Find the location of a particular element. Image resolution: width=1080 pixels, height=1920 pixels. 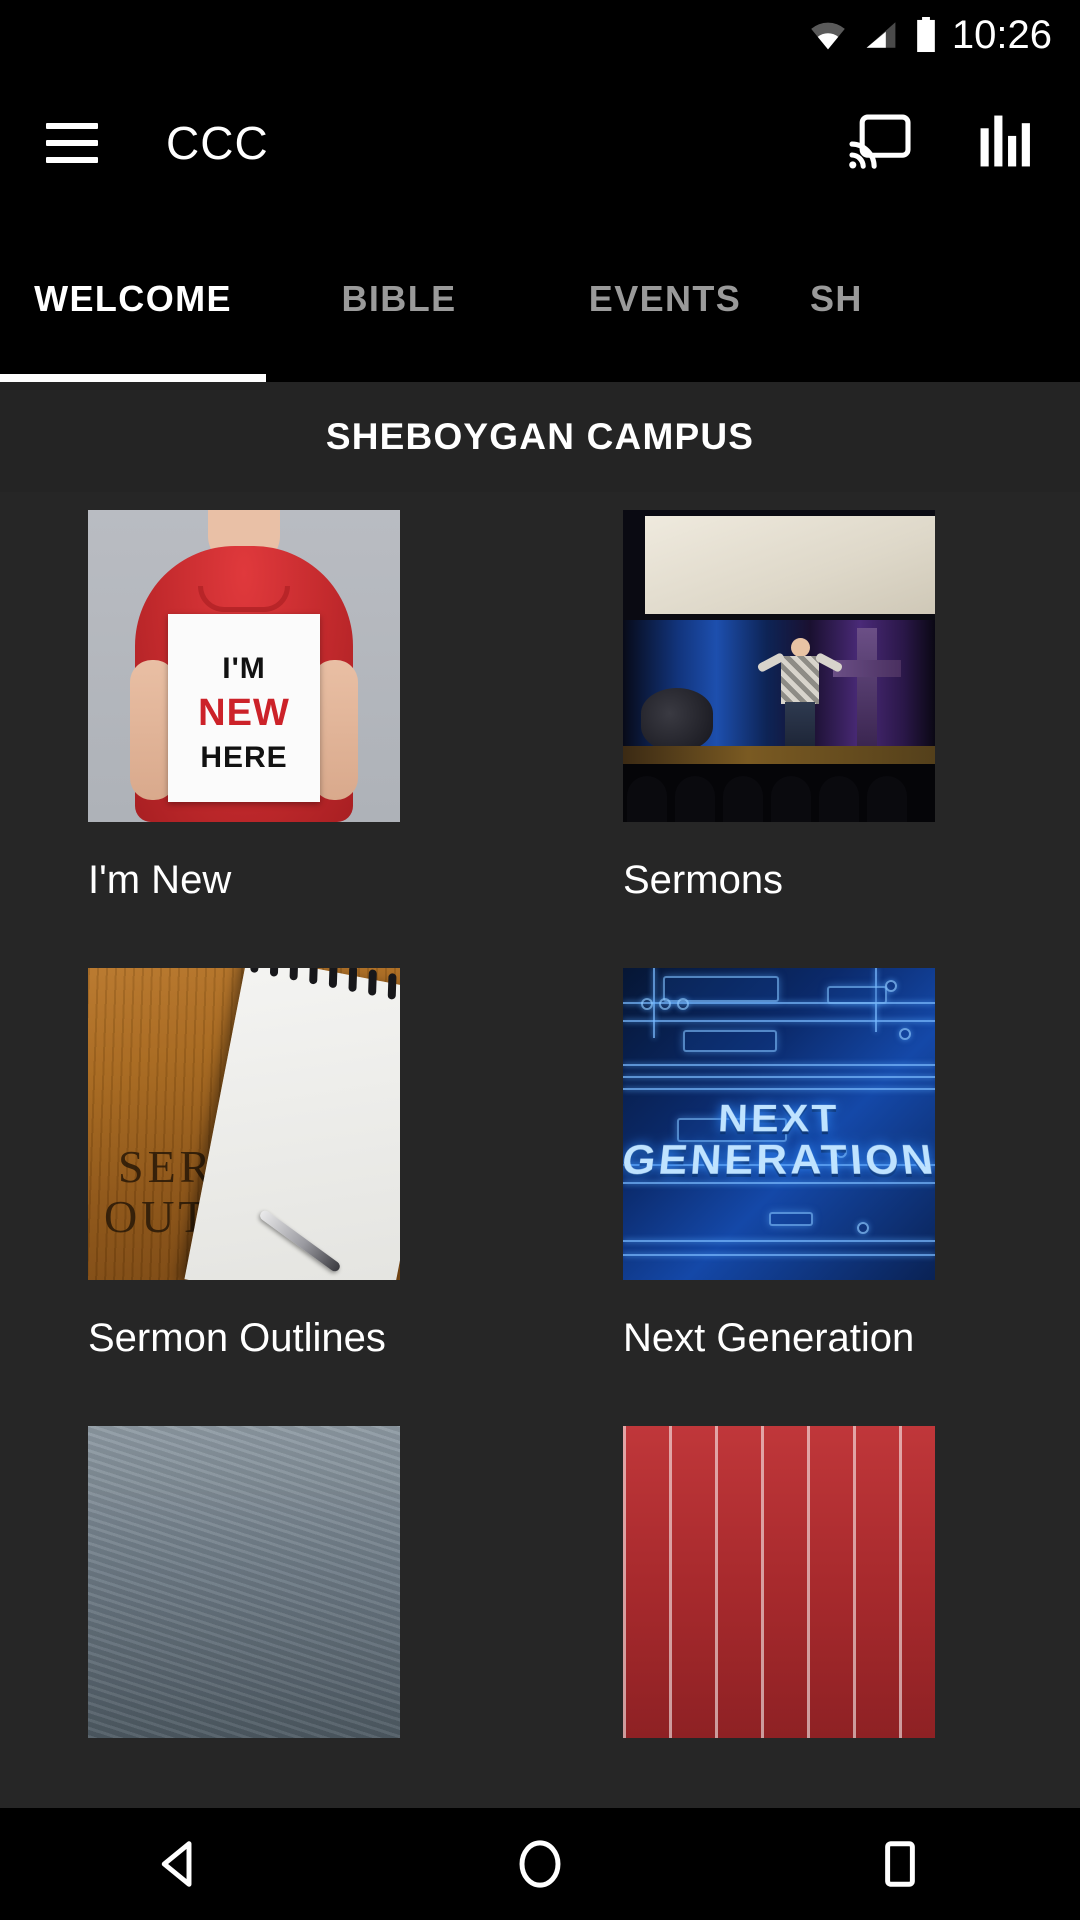

stage-speaker-image is located at coordinates (779, 666).